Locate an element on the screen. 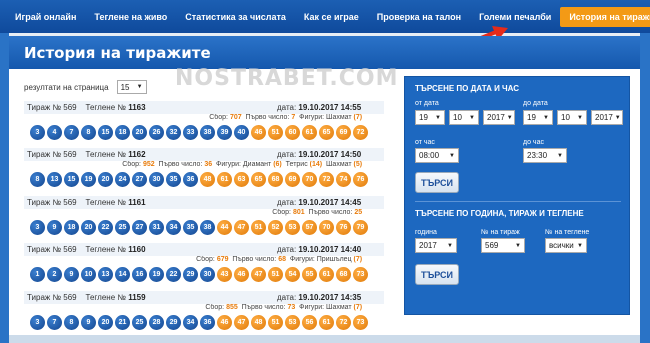 The height and width of the screenshot is (343, 650). per-page-select: 15 ▼ is located at coordinates (131, 87).